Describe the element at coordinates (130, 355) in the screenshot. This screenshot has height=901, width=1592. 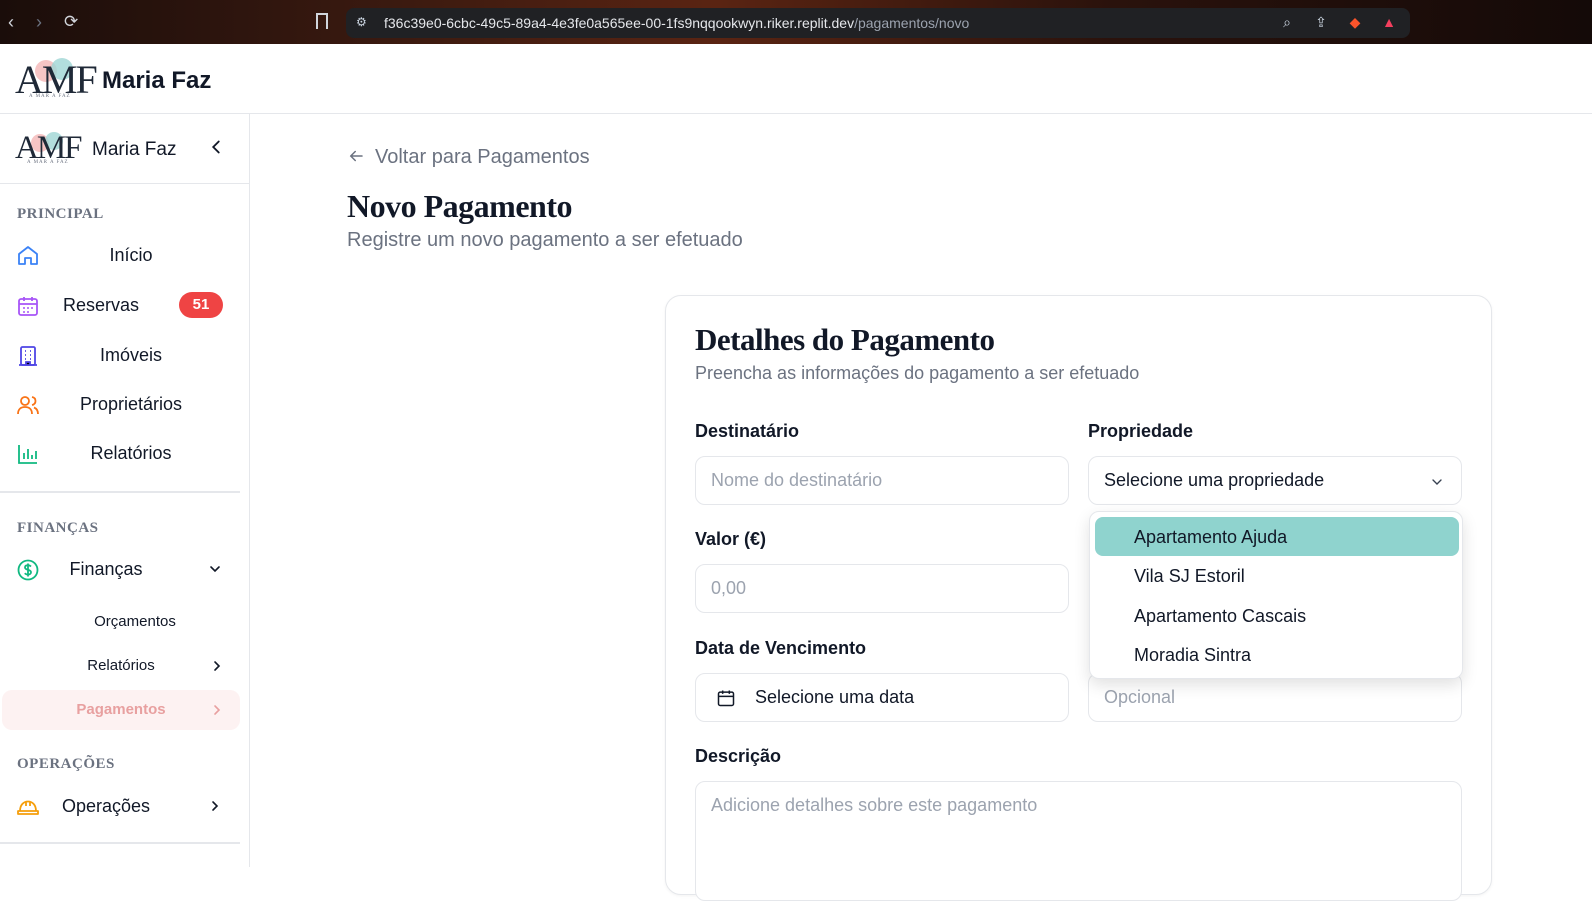
I see `sidebar-item-label: Imóveis` at that location.